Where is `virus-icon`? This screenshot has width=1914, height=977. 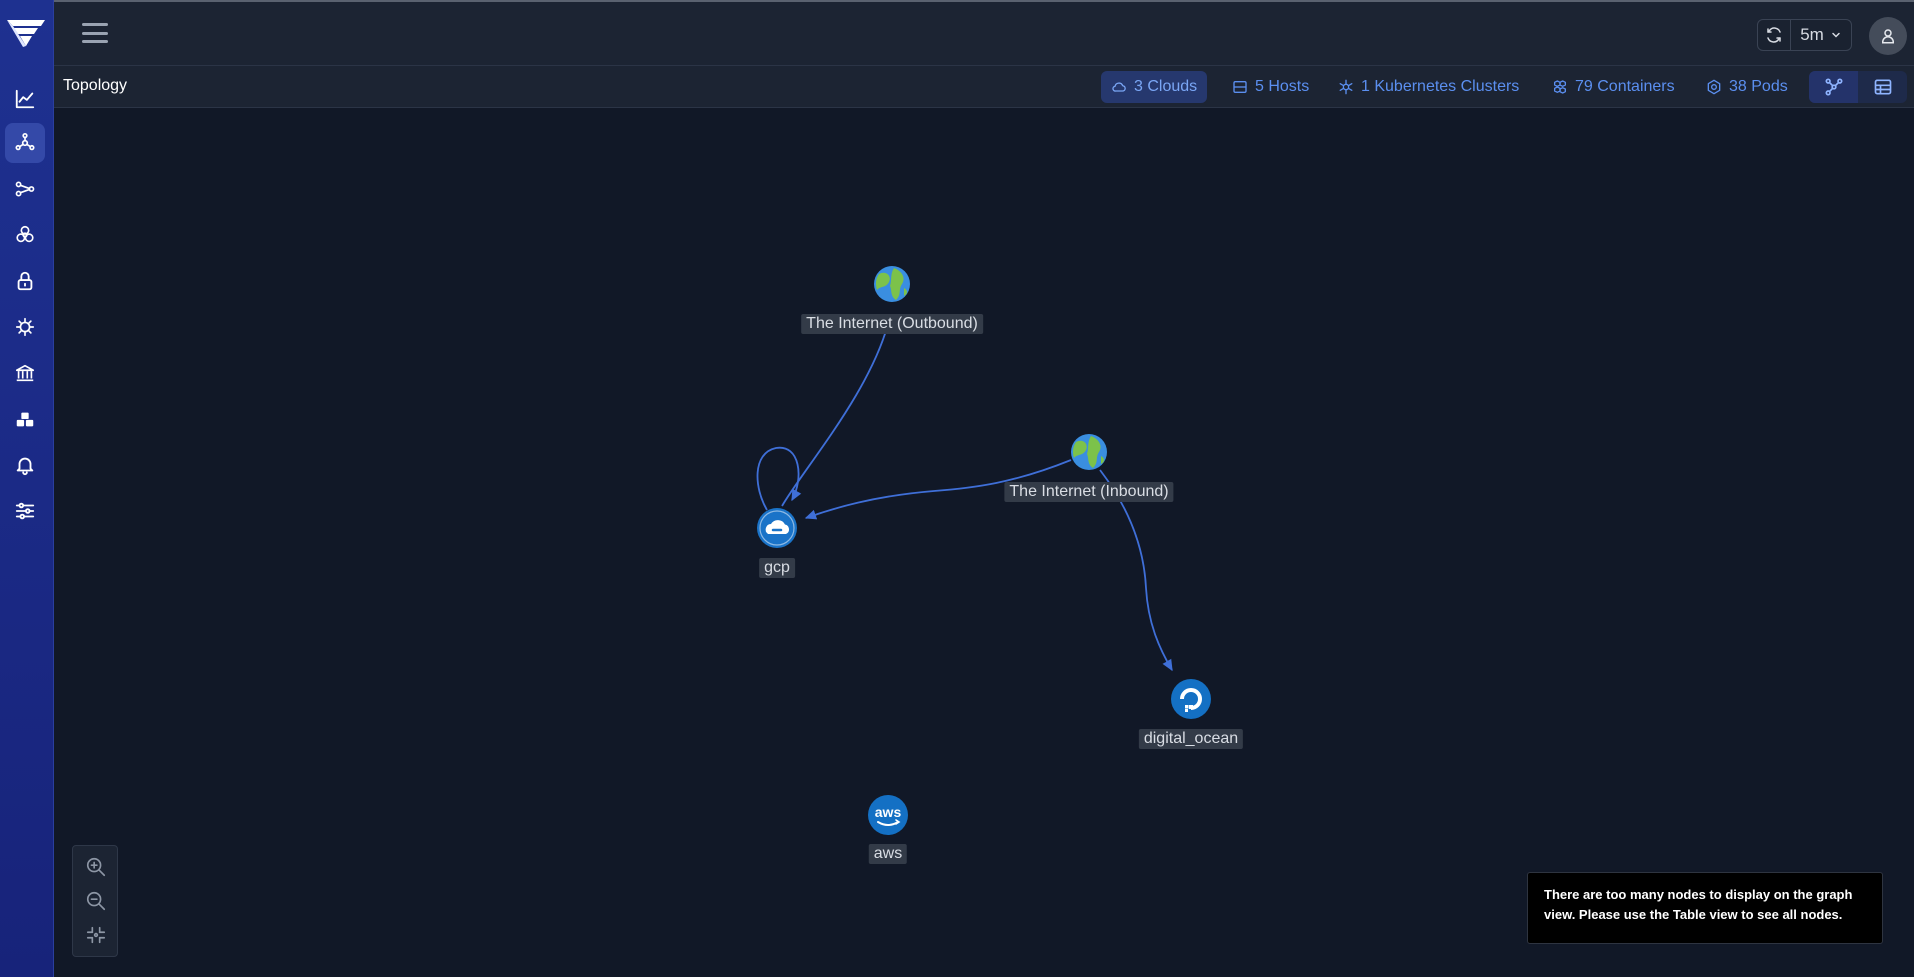
virus-icon is located at coordinates (25, 327).